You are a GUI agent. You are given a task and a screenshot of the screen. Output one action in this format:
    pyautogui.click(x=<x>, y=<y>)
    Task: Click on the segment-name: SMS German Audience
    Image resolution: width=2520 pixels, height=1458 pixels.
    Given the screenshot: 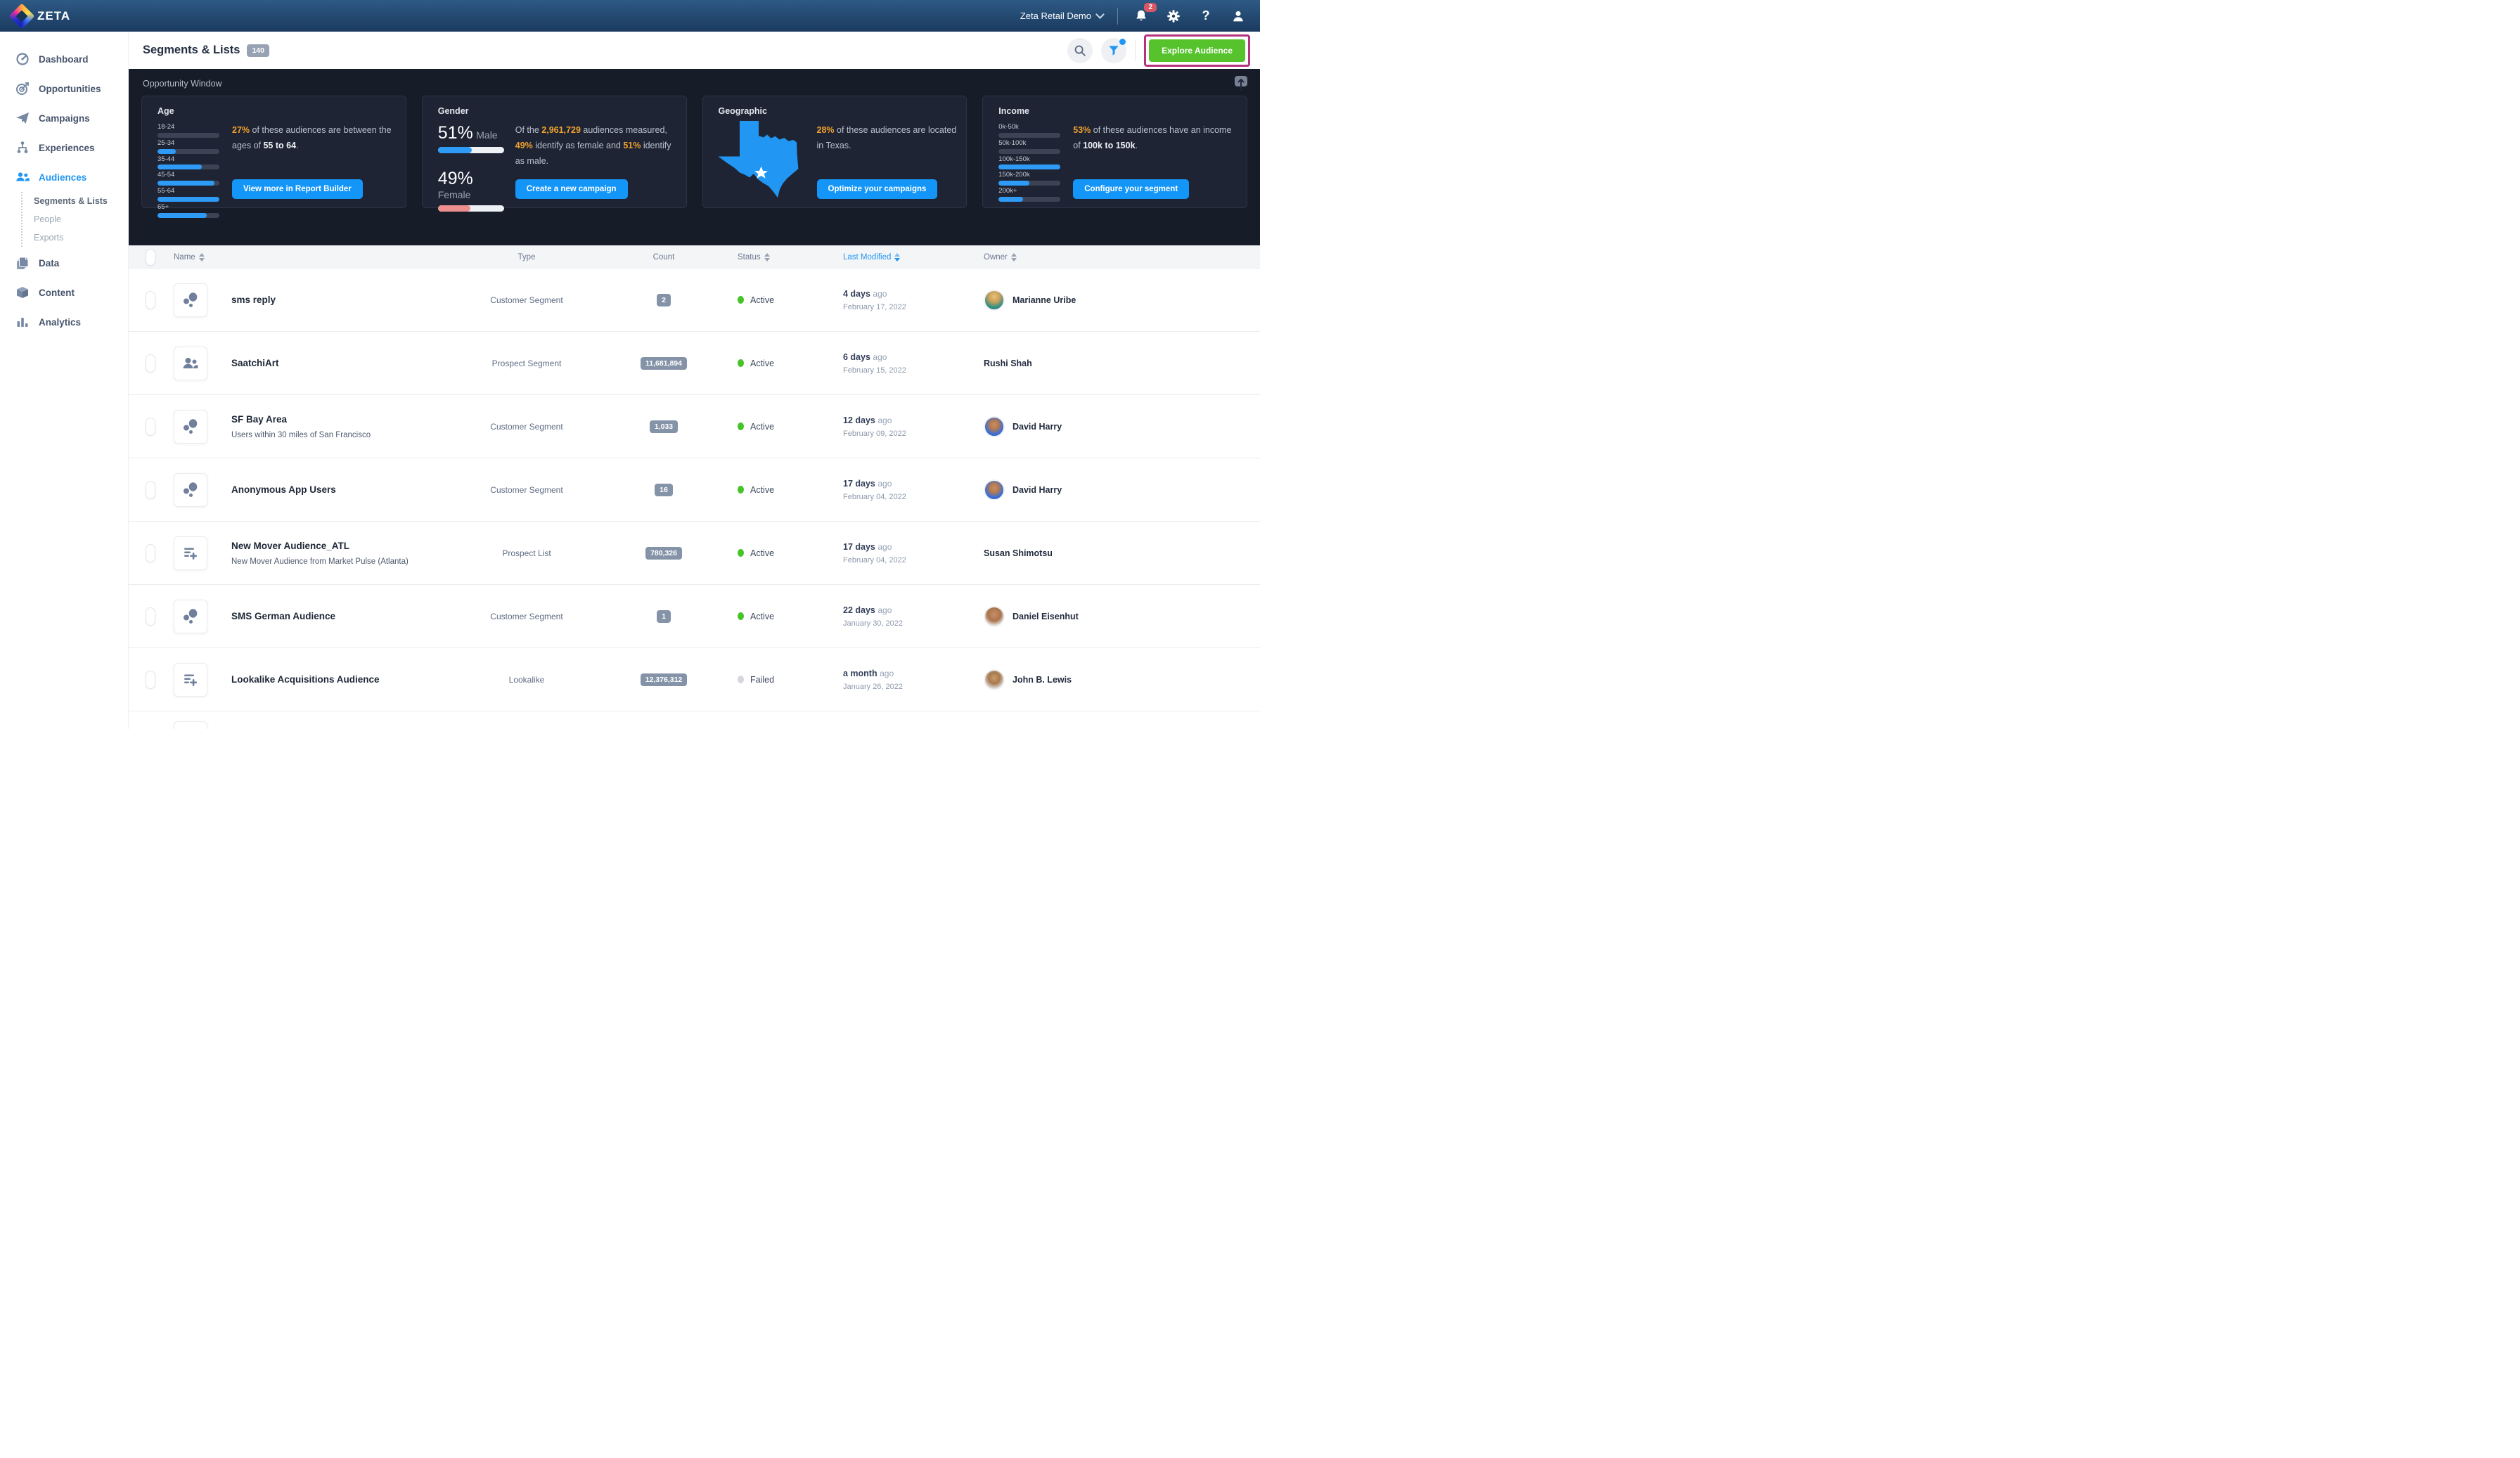 What is the action you would take?
    pyautogui.click(x=347, y=616)
    